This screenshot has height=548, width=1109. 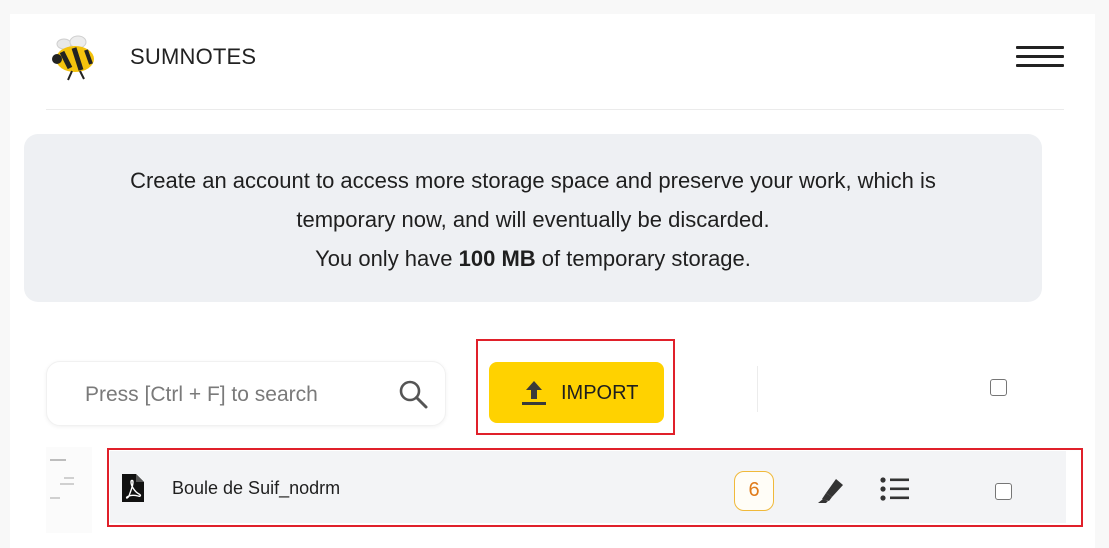 What do you see at coordinates (413, 394) in the screenshot?
I see `search-icon` at bounding box center [413, 394].